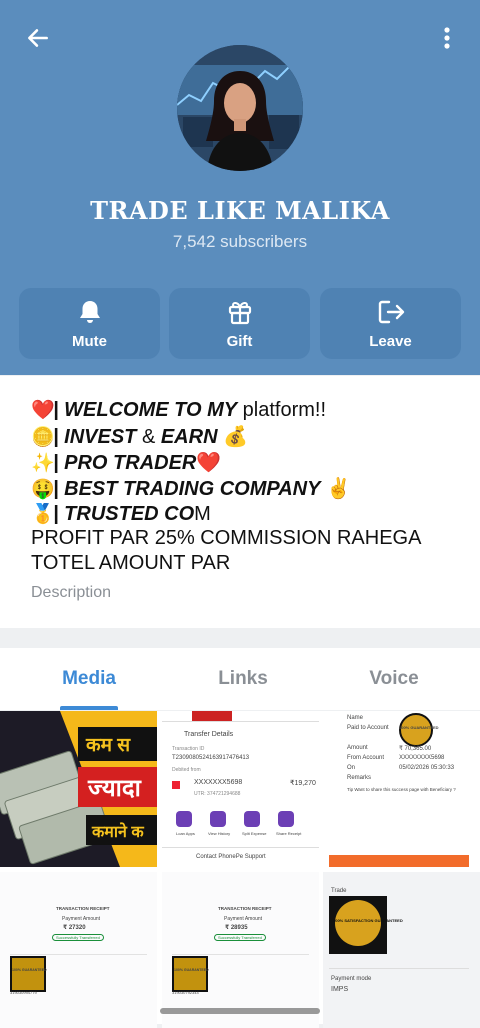 The width and height of the screenshot is (480, 1028). What do you see at coordinates (226, 538) in the screenshot?
I see `description-line-6: PROFIT PAR 25% COMMISSION RAHEGA` at bounding box center [226, 538].